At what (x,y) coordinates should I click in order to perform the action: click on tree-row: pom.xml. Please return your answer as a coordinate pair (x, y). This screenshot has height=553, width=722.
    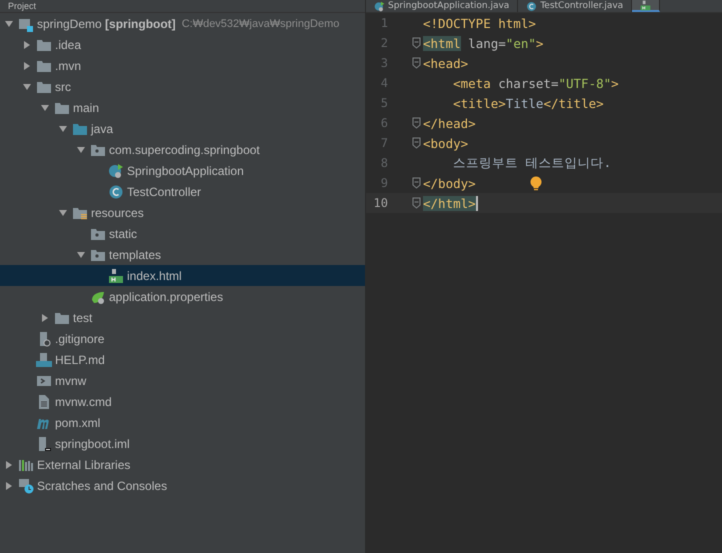
    Looking at the image, I should click on (182, 422).